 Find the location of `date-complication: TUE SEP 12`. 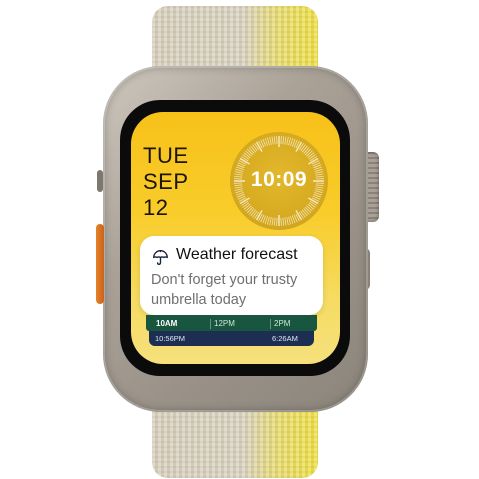

date-complication: TUE SEP 12 is located at coordinates (166, 182).